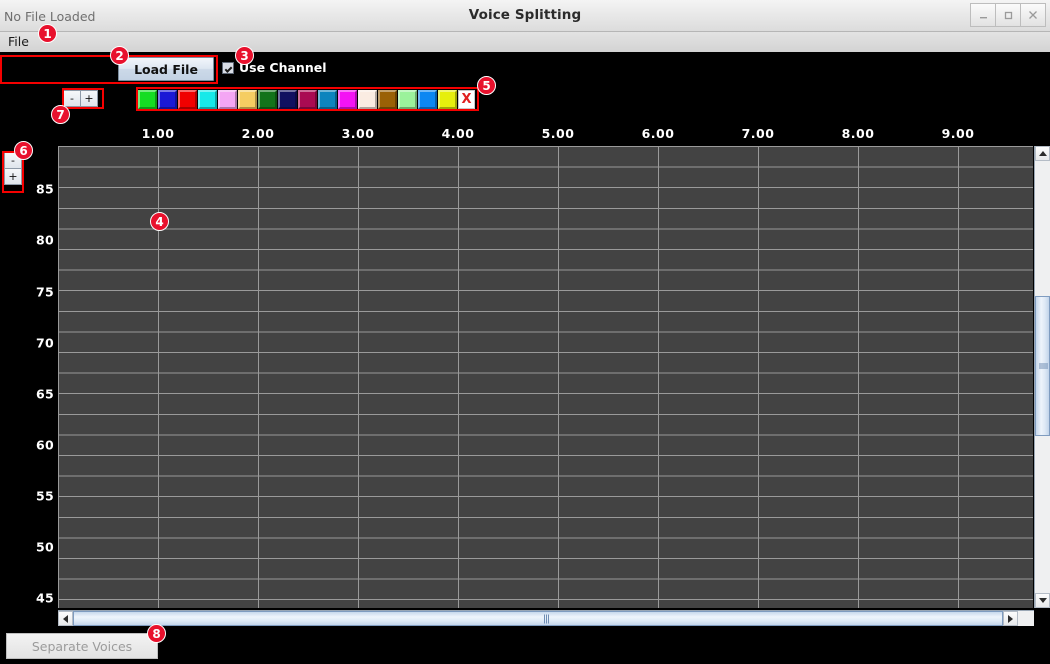  What do you see at coordinates (45, 292) in the screenshot?
I see `y-axis-tick-label: 75` at bounding box center [45, 292].